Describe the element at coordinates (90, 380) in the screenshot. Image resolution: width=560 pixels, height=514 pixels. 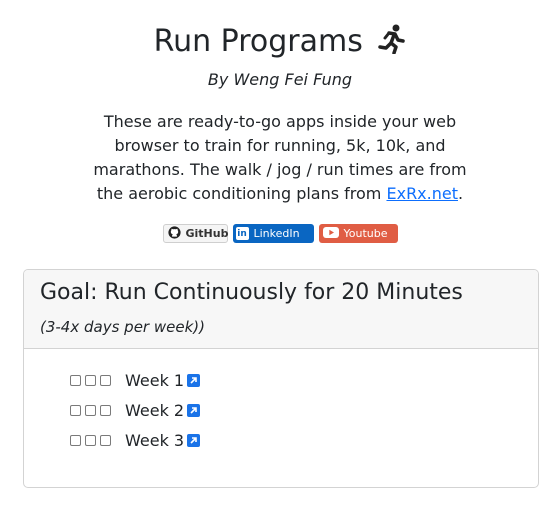
I see `week-1-day-2-checkbox` at that location.